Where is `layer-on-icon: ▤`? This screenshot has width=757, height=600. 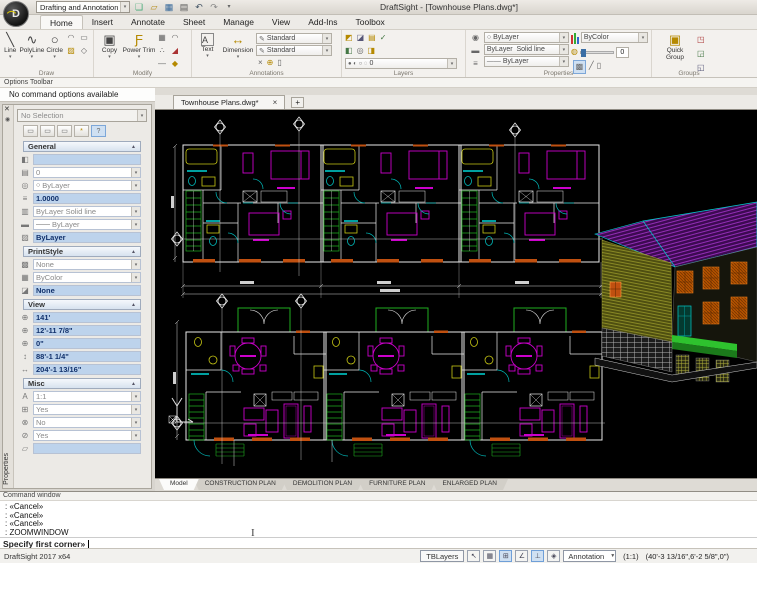 layer-on-icon: ▤ is located at coordinates (372, 38).